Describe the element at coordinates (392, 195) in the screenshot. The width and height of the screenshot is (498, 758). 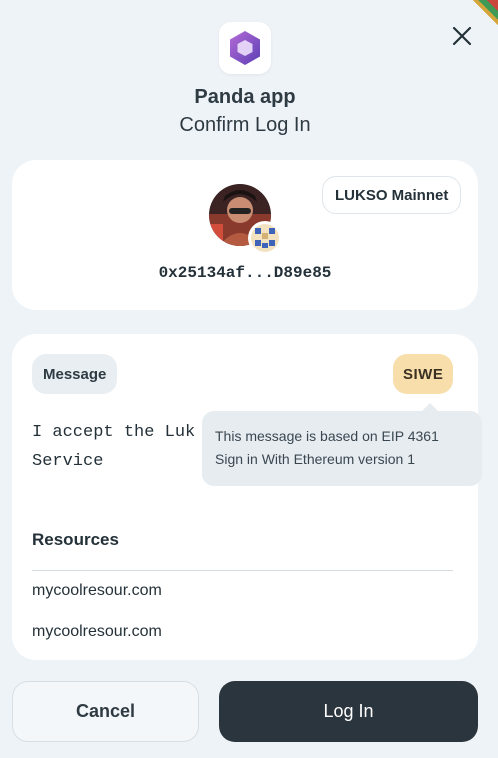
I see `network-badge: LUKSO Mainnet` at that location.